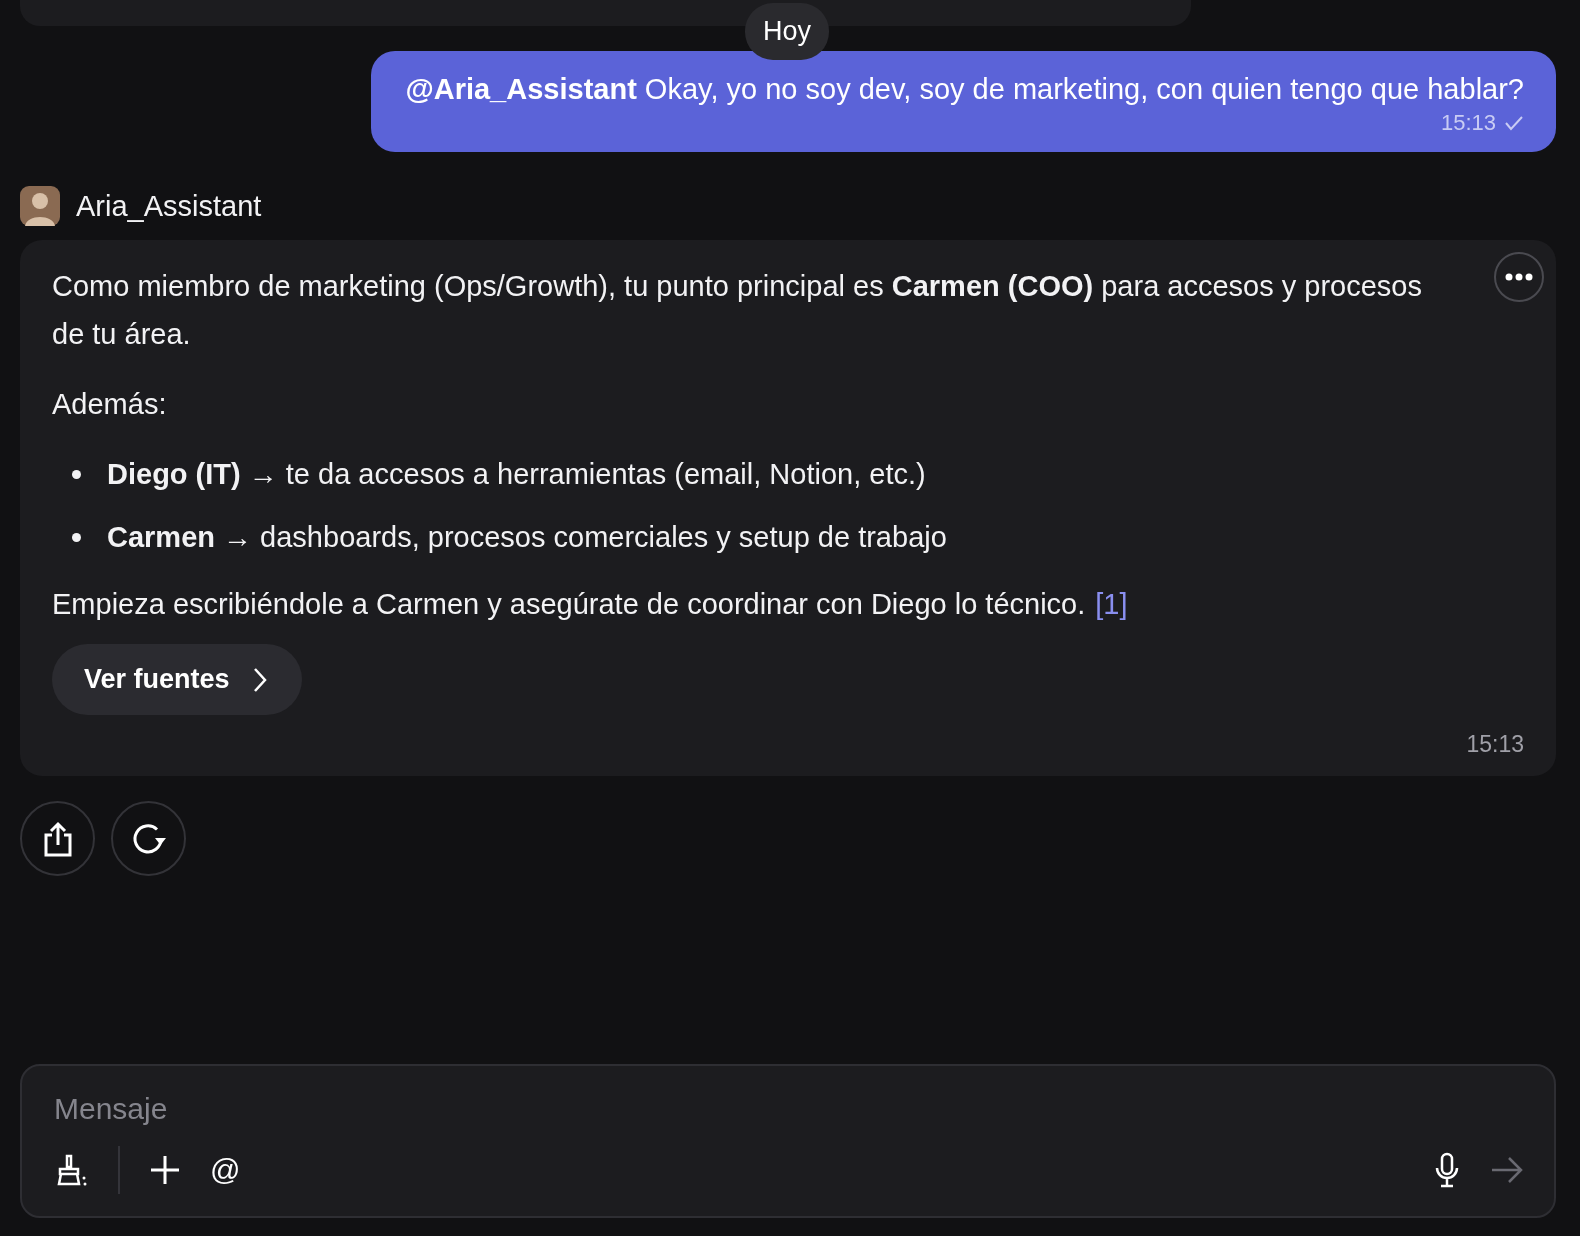 This screenshot has width=1580, height=1236. What do you see at coordinates (169, 206) in the screenshot?
I see `assistant-name: Aria_Assistant` at bounding box center [169, 206].